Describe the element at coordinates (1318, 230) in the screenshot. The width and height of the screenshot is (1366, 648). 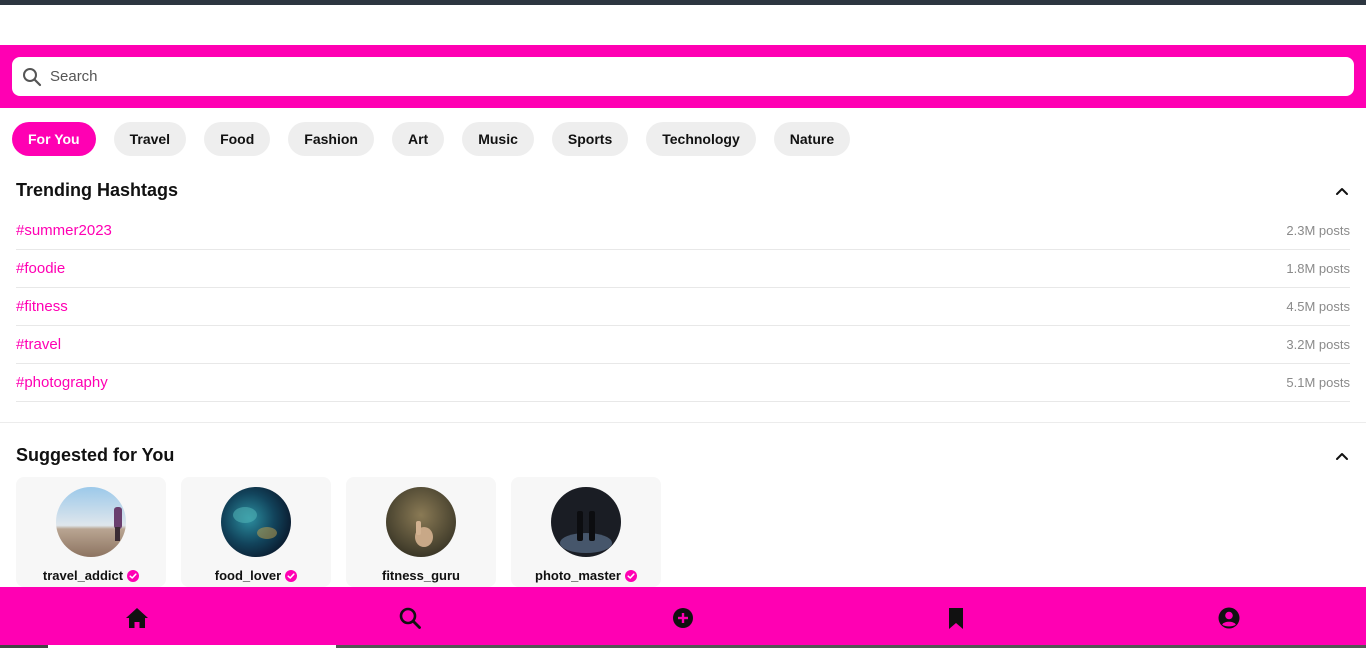
I see `hashtag-post-count: 2.3M posts` at that location.